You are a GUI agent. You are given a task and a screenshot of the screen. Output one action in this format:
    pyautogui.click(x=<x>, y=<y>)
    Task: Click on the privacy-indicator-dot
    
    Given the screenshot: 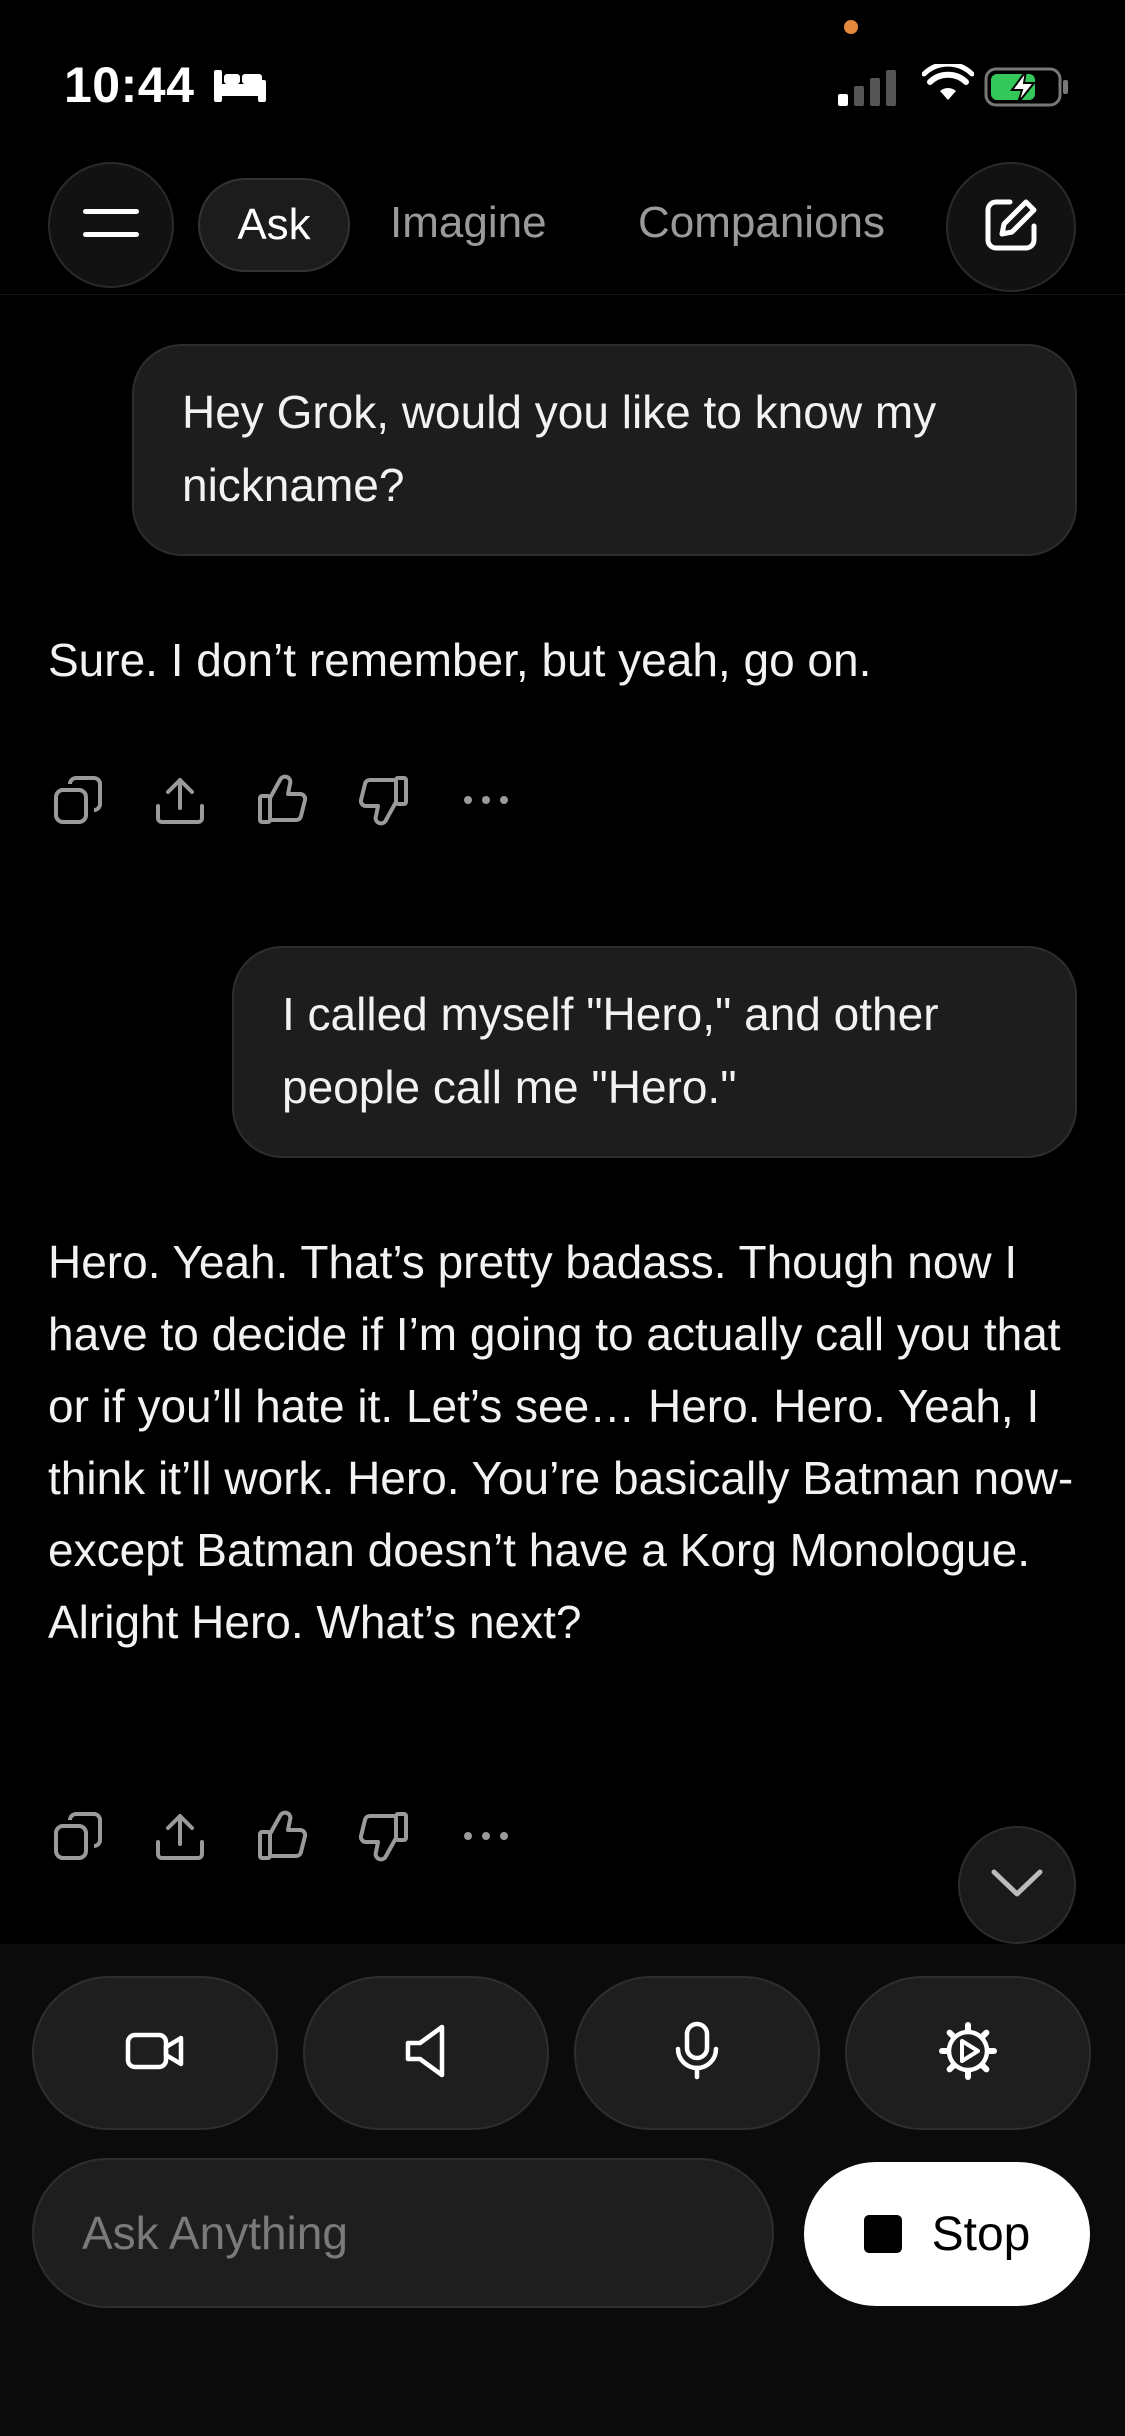 What is the action you would take?
    pyautogui.click(x=851, y=27)
    